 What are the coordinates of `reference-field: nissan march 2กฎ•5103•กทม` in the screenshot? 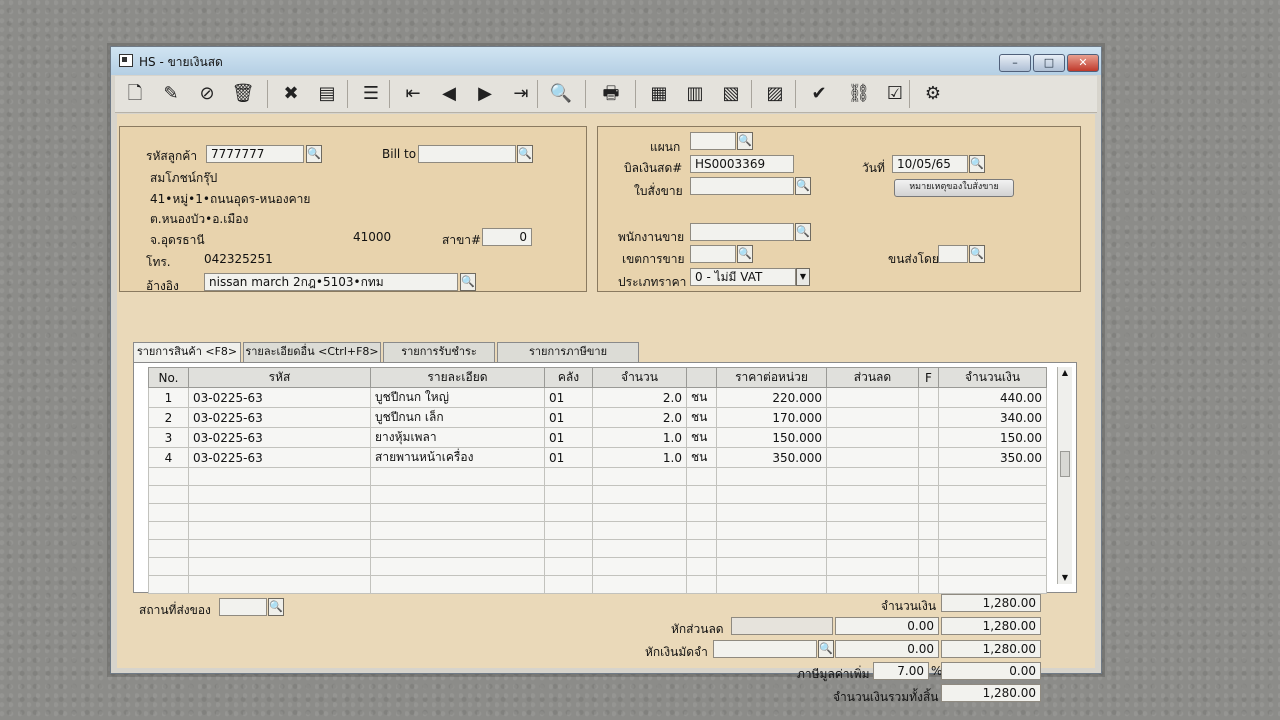 It's located at (331, 282).